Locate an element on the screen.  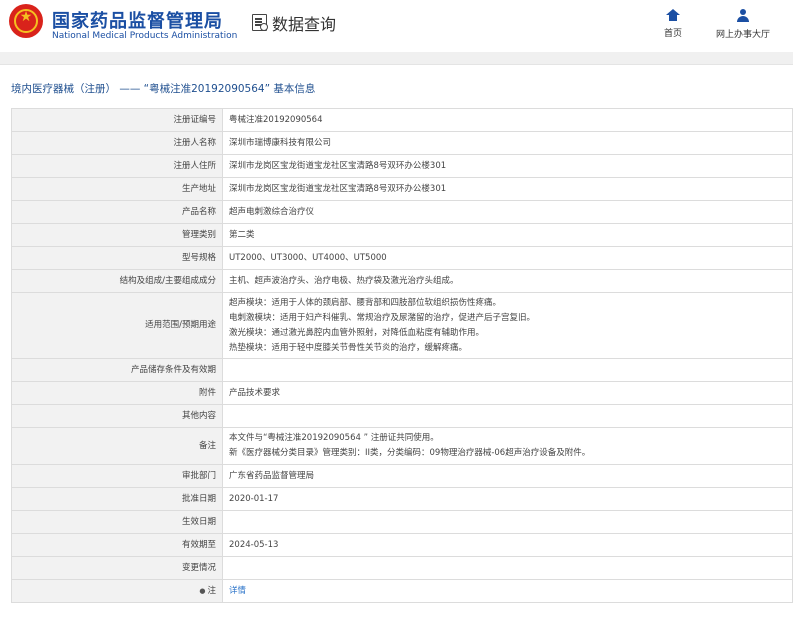
table-row: 结构及组成/主要组成成分 主机、超声波治疗头、治疗电极、热疗袋及激光治疗头组成。 is located at coordinates (402, 281).